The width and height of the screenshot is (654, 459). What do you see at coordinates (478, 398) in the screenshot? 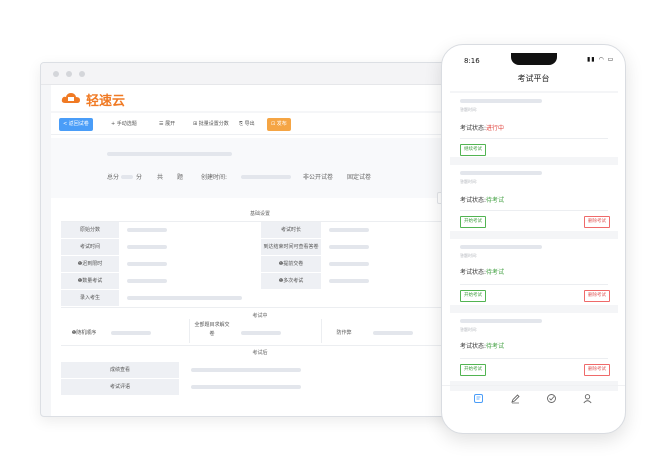
I see `exam-icon` at bounding box center [478, 398].